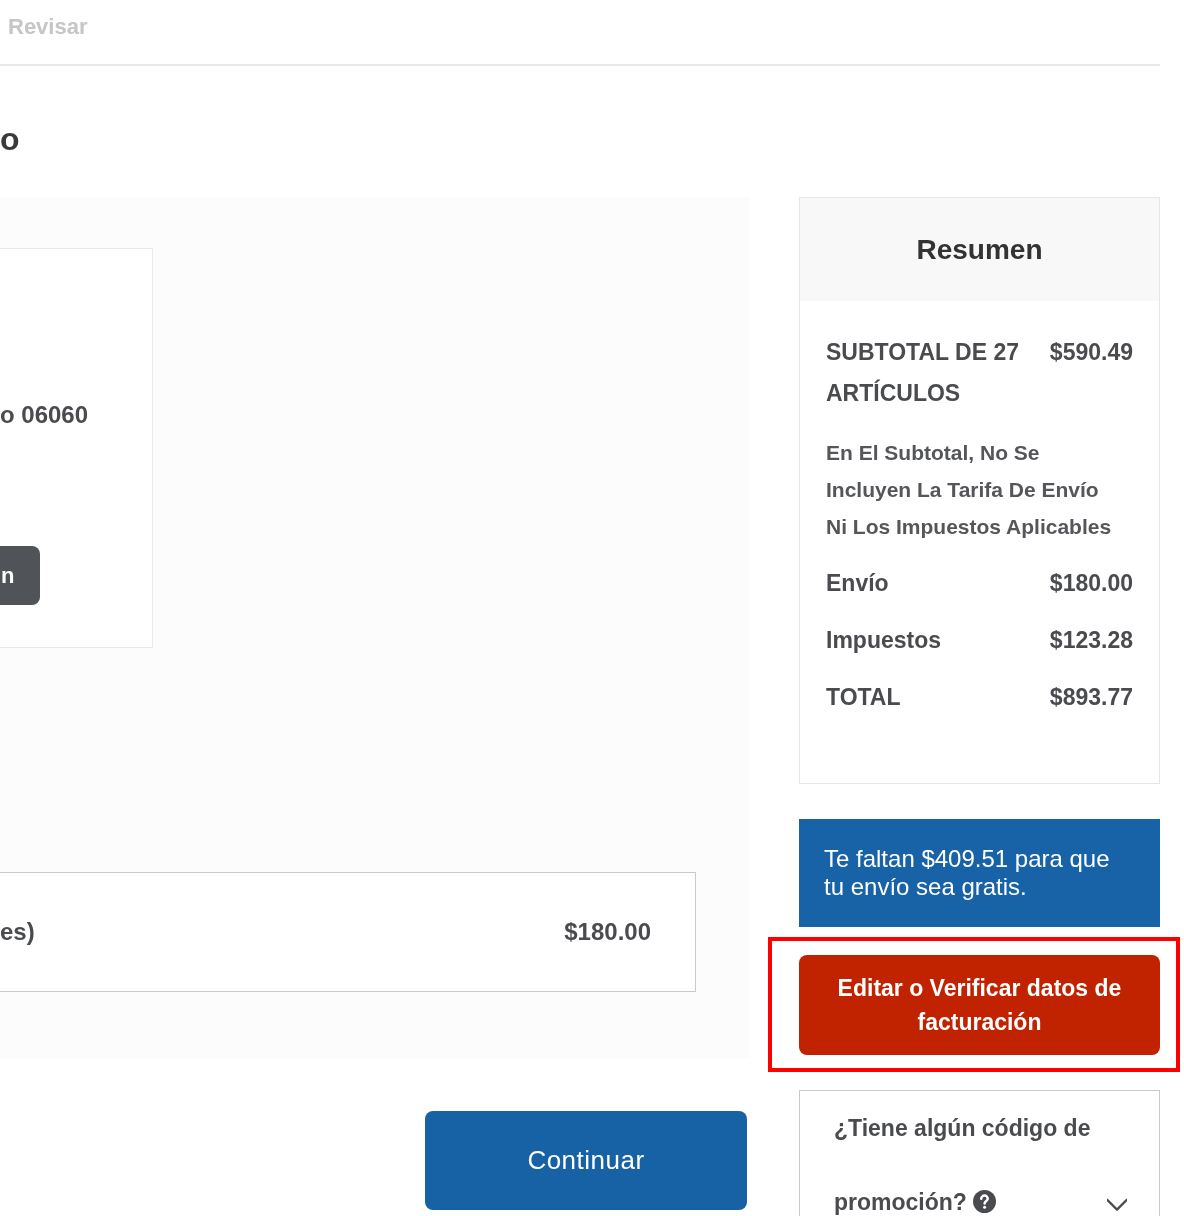  What do you see at coordinates (863, 698) in the screenshot?
I see `summary-row-label: TOTAL` at bounding box center [863, 698].